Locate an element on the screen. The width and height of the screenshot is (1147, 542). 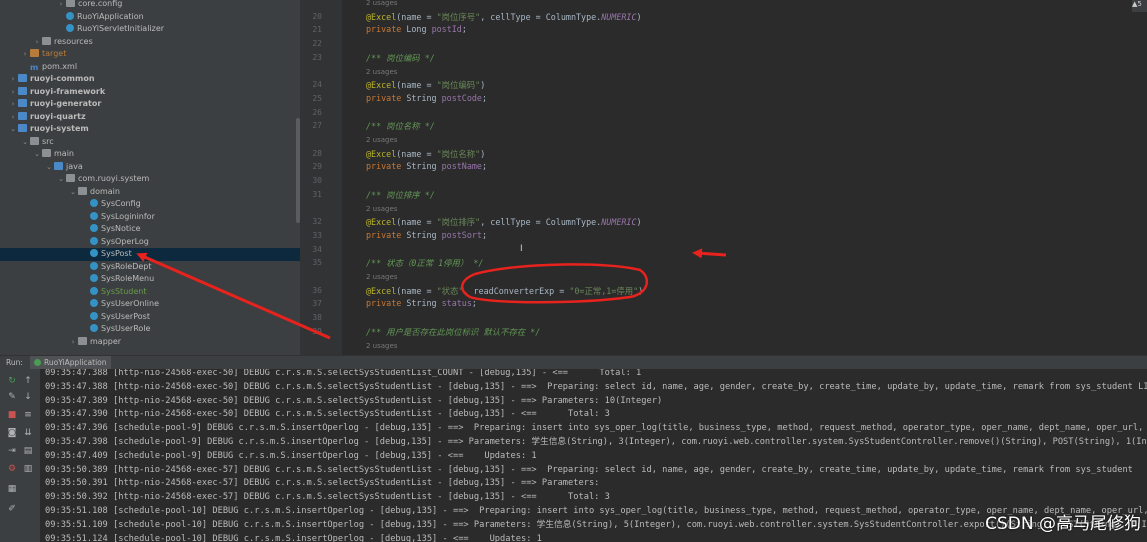
tree-item-label: main is located at coordinates (64, 153).